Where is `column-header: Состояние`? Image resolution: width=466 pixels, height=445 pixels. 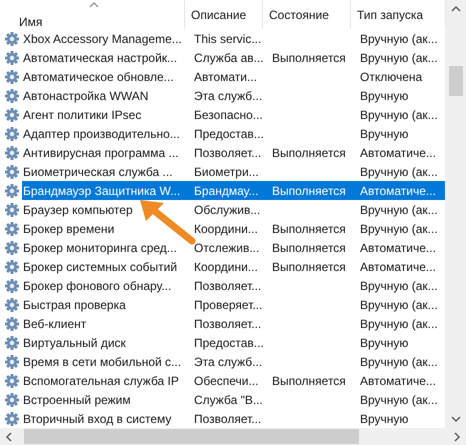 column-header: Состояние is located at coordinates (307, 14).